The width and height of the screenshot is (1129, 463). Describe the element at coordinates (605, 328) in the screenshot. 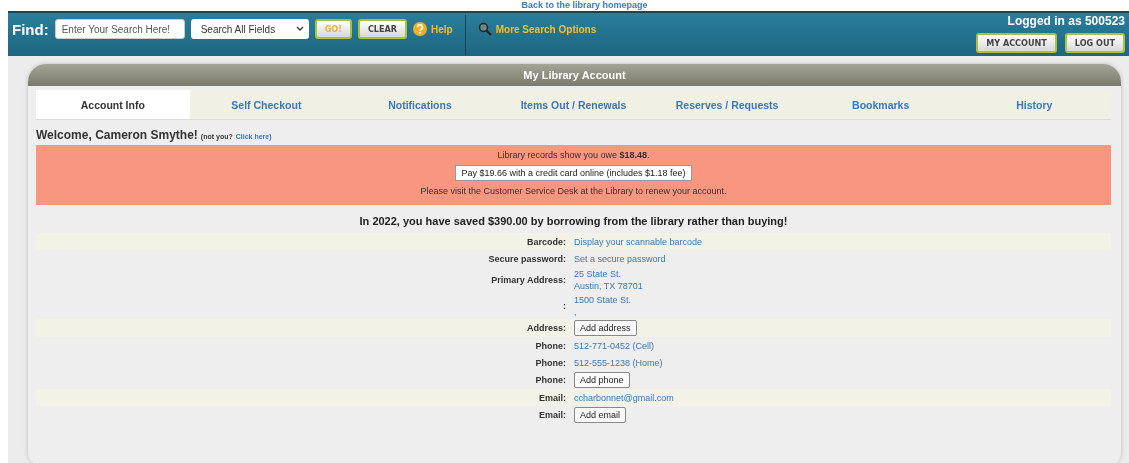

I see `add-button: Add address` at that location.